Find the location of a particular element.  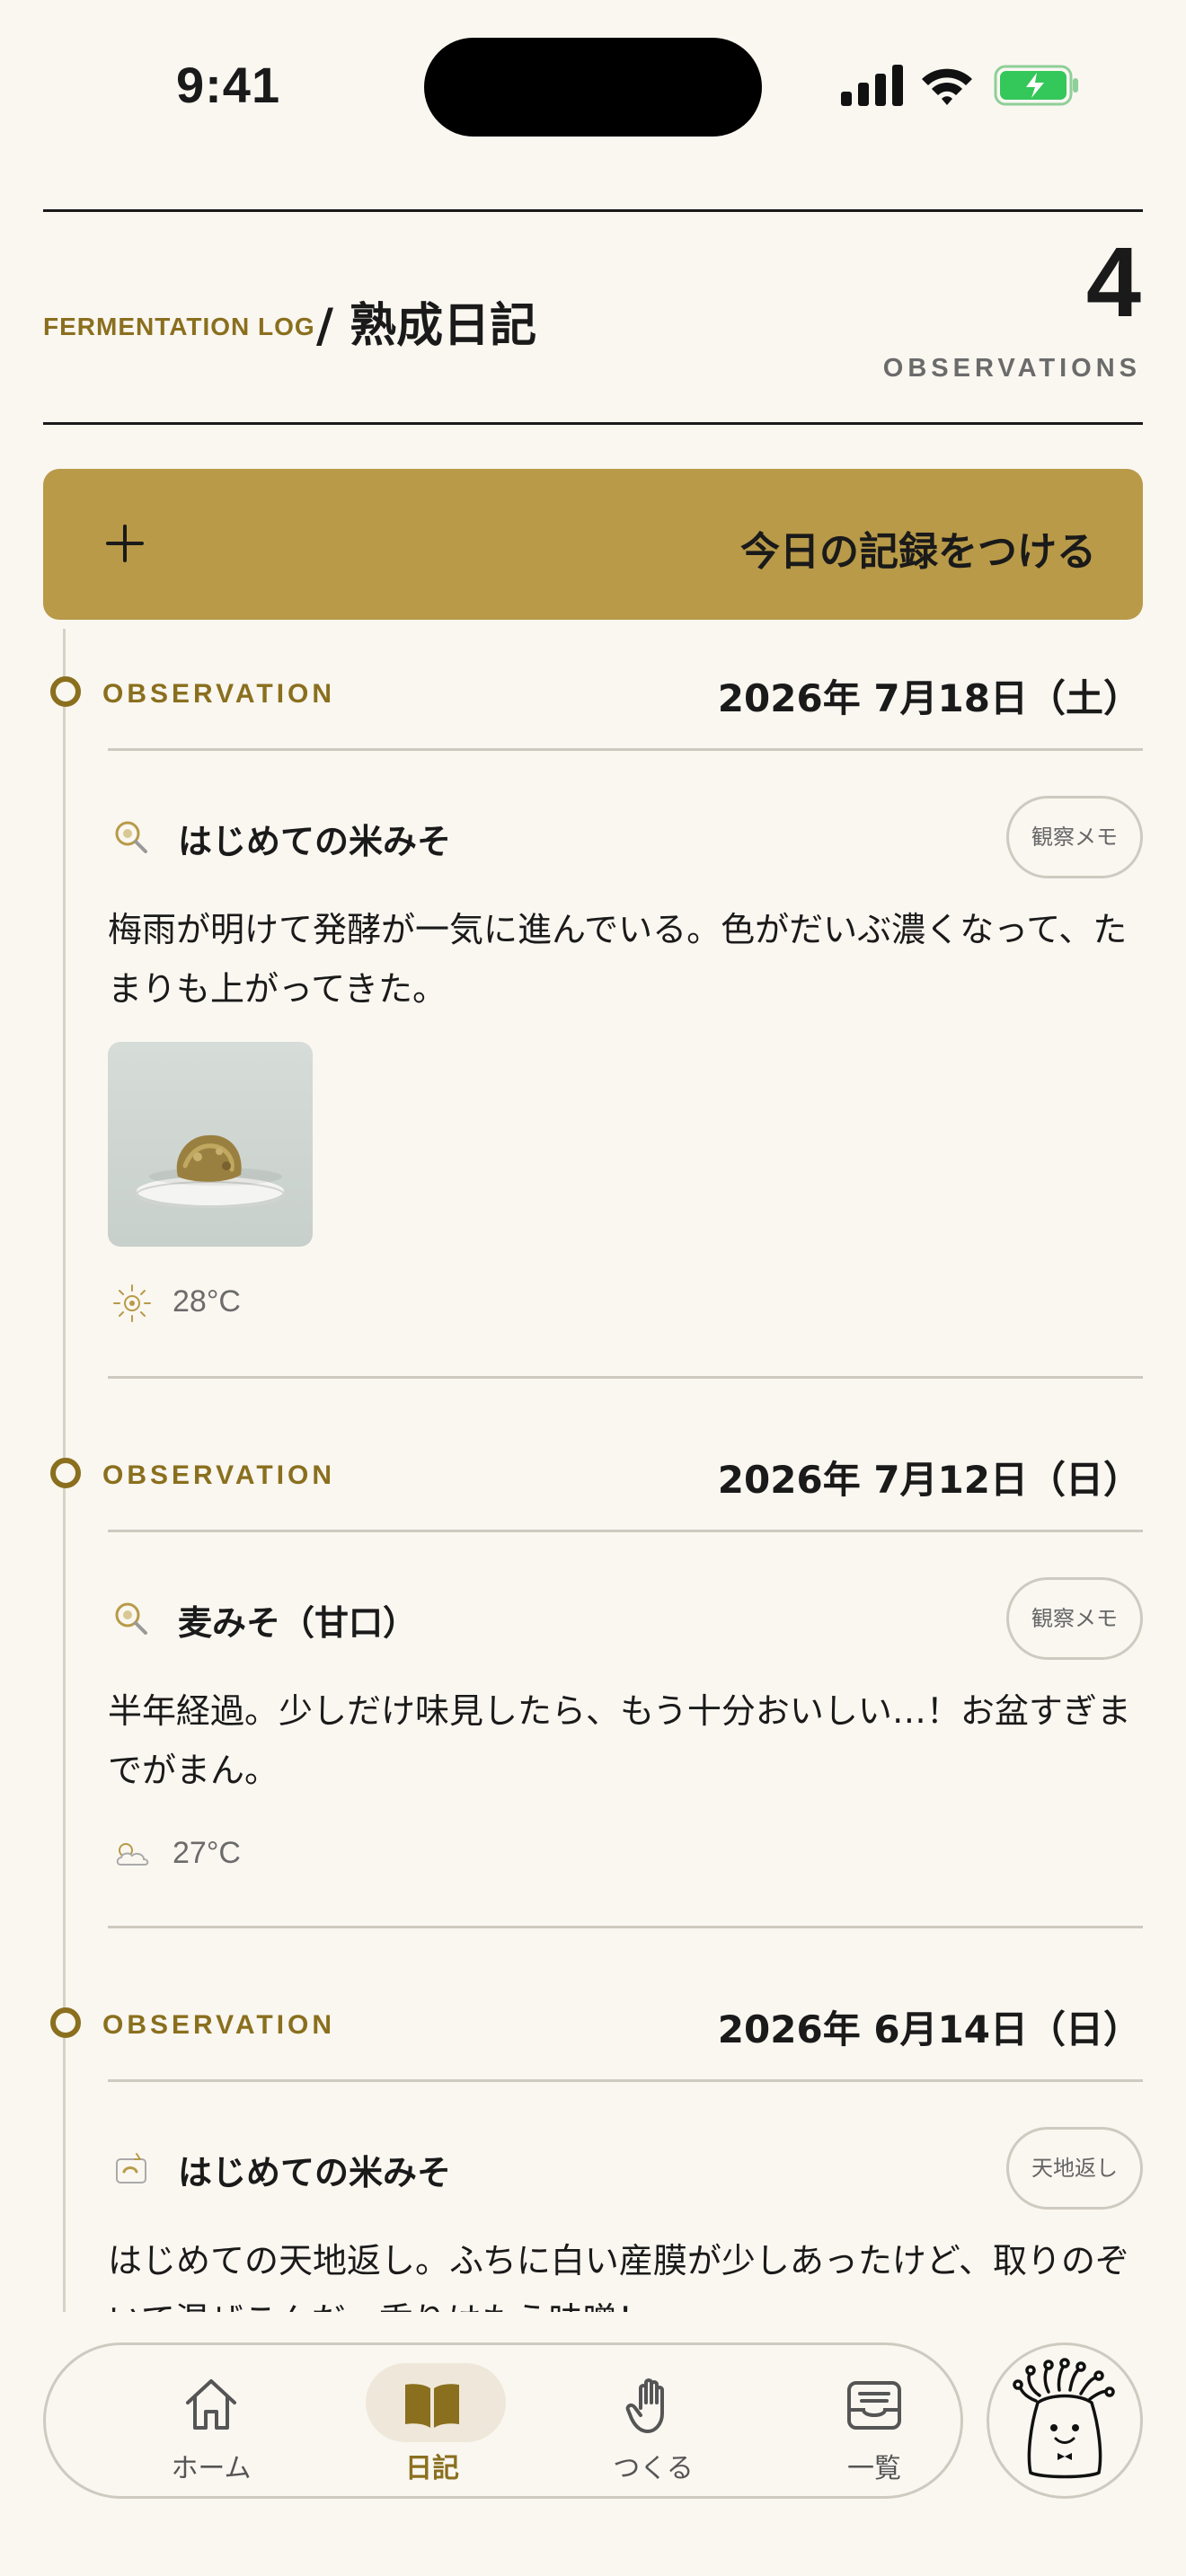

home-icon is located at coordinates (211, 2404).